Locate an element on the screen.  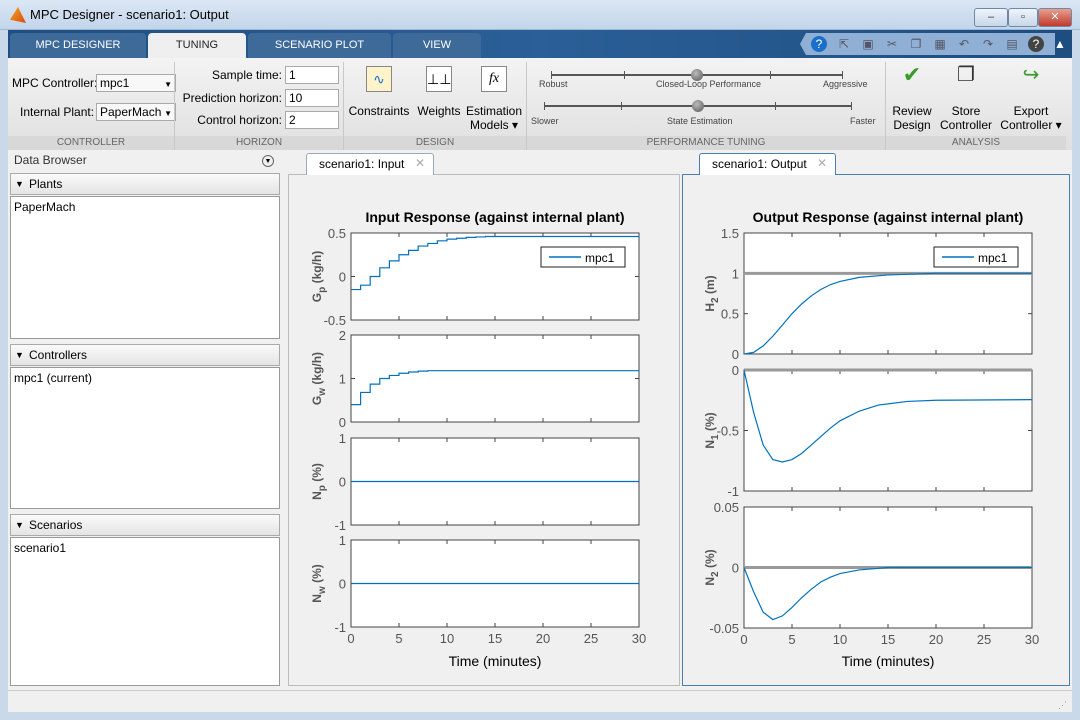
resize-grip-icon: ⋰ is located at coordinates (1062, 705).